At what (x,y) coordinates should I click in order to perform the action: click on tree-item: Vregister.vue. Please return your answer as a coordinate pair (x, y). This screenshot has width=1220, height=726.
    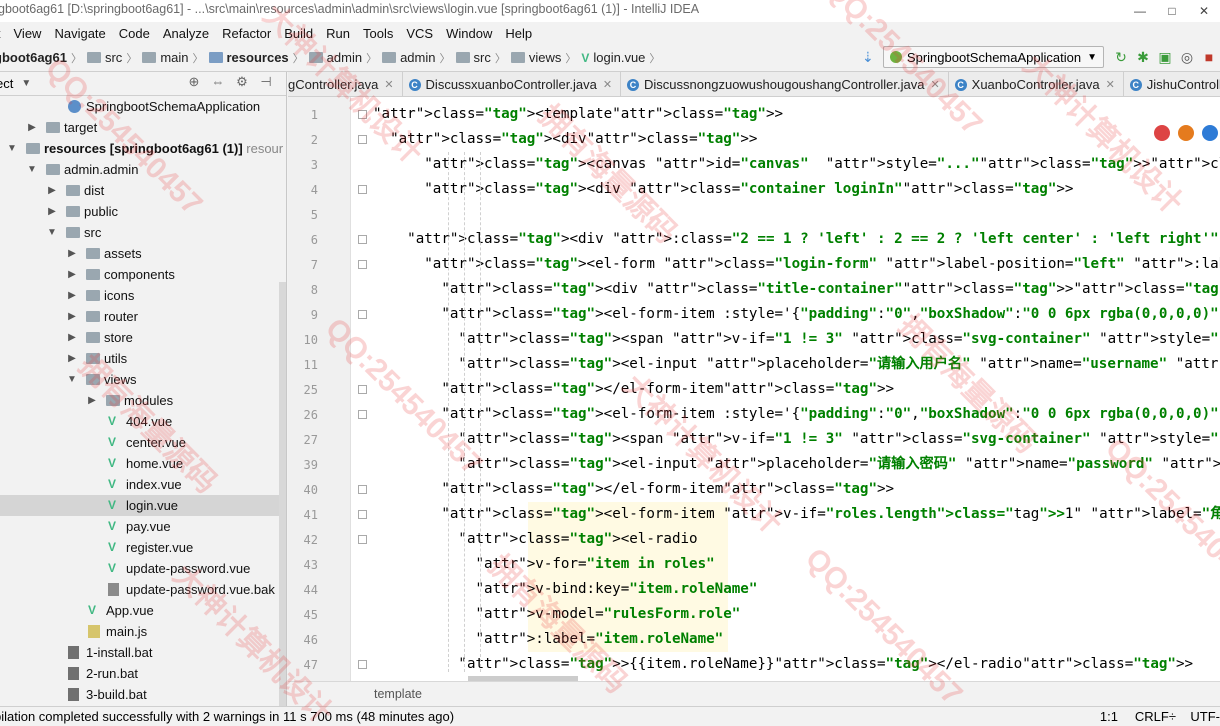
    Looking at the image, I should click on (143, 547).